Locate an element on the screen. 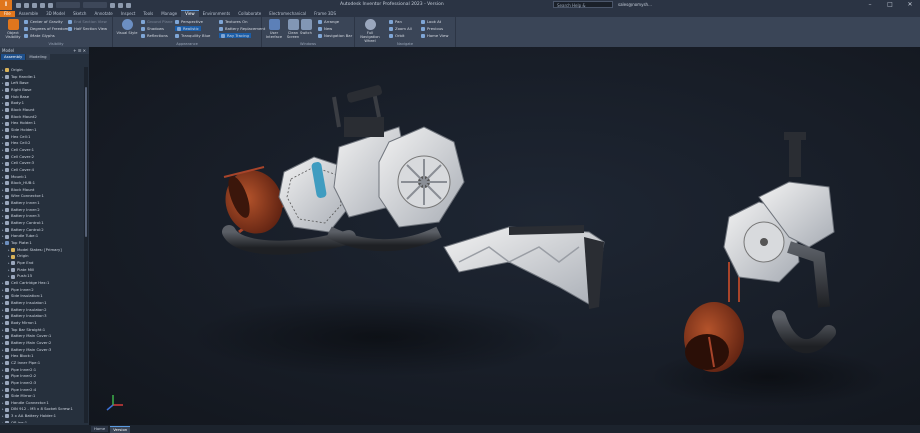  tree-node: ▸ Pipe Inner2:1 is located at coordinates (42, 370).